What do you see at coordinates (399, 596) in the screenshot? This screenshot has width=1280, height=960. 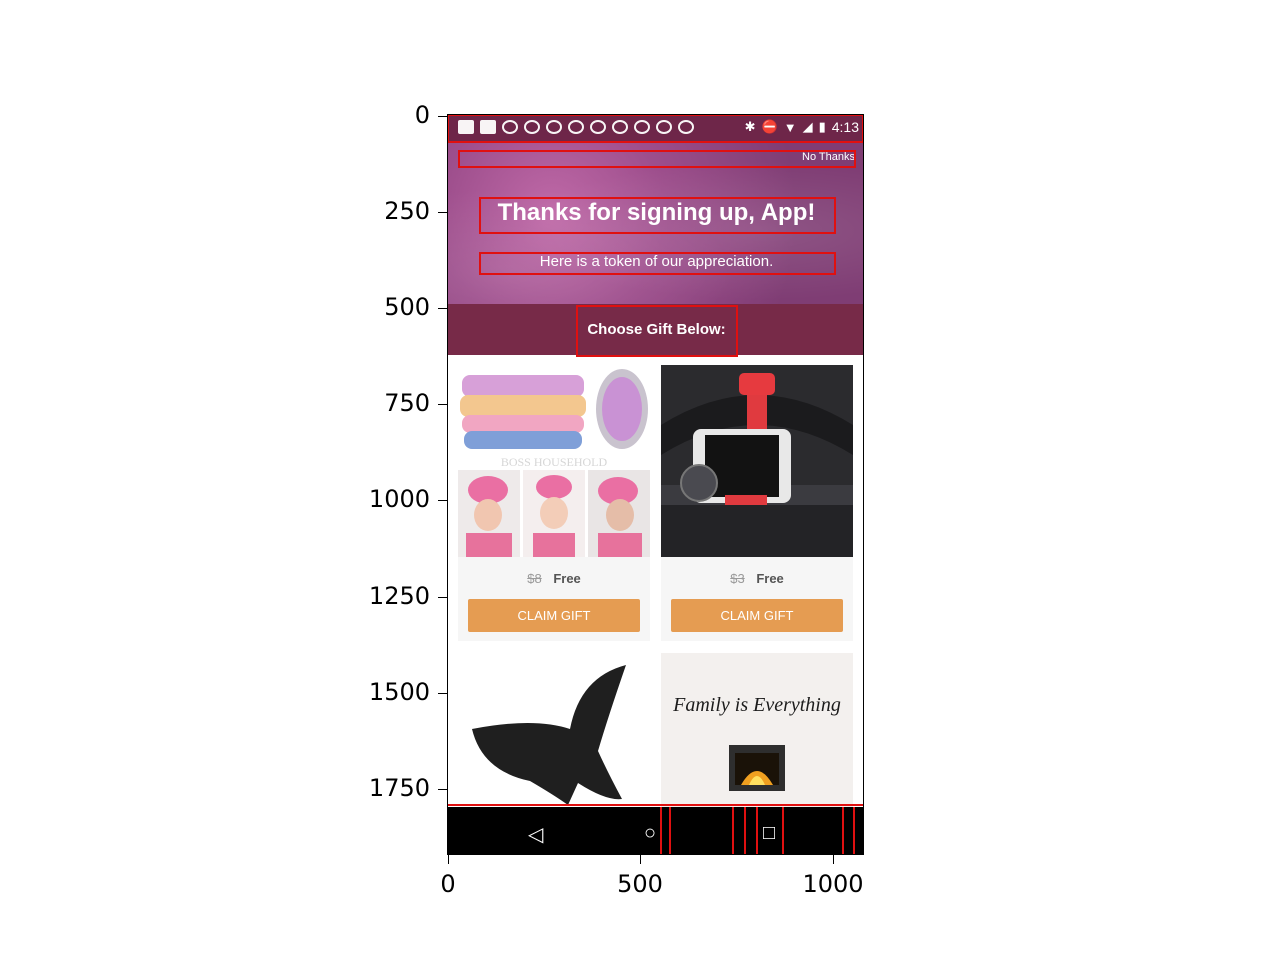 I see `y-tick: 1250` at bounding box center [399, 596].